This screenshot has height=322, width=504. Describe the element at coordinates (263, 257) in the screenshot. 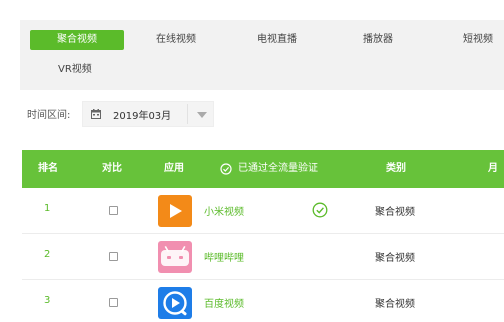

I see `table-row: 2 哔哩哔哩 聚合视频` at that location.